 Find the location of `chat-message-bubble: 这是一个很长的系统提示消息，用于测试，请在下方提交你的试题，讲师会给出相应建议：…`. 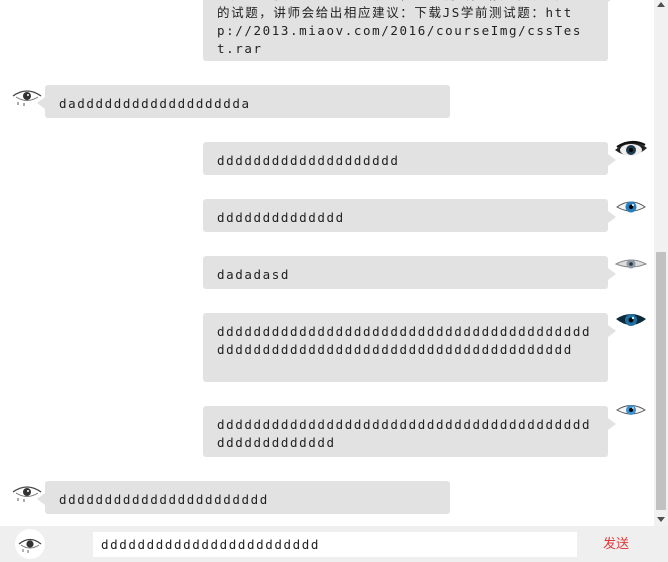

chat-message-bubble: 这是一个很长的系统提示消息，用于测试，请在下方提交你的试题，讲师会给出相应建议：… is located at coordinates (409, 30).